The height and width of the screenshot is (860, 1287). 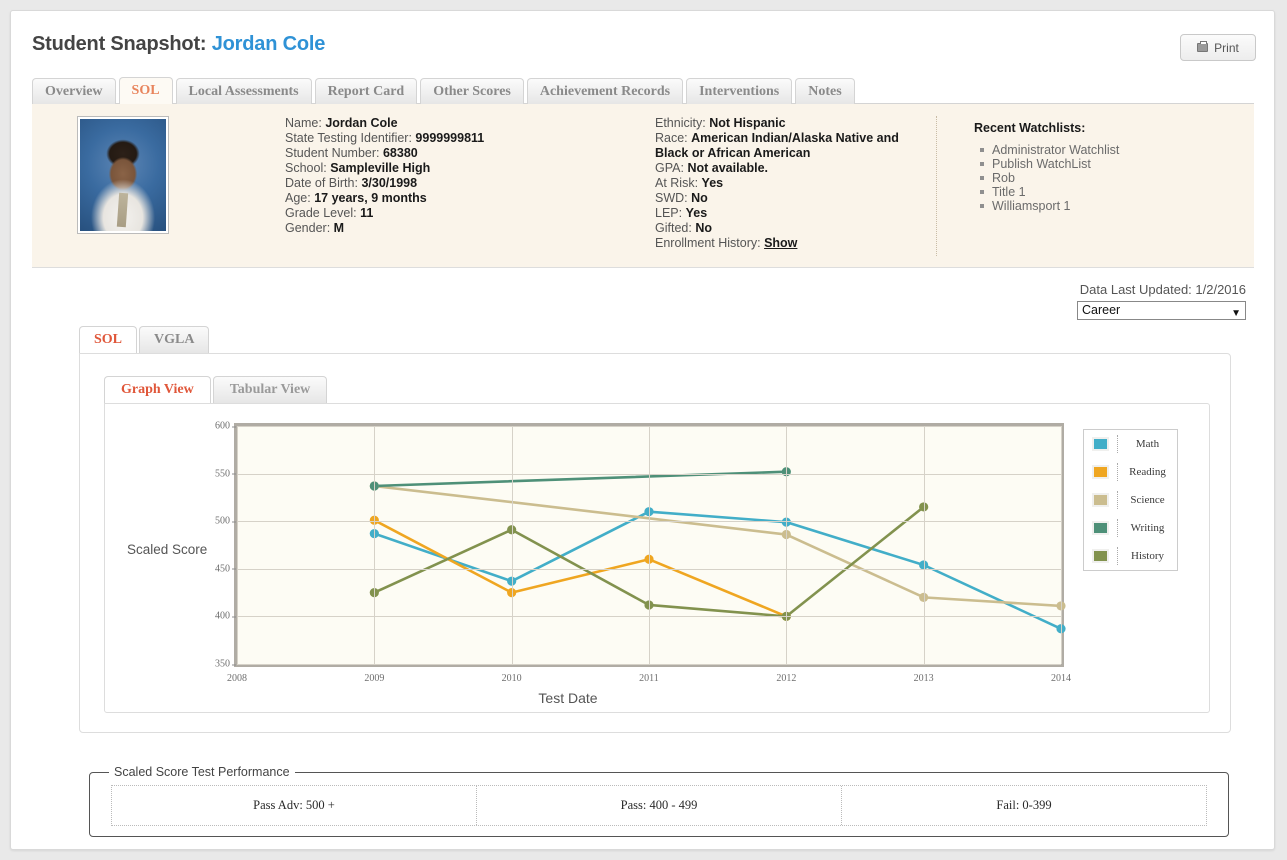 I want to click on info-row: School: Sampleville High, so click(x=384, y=168).